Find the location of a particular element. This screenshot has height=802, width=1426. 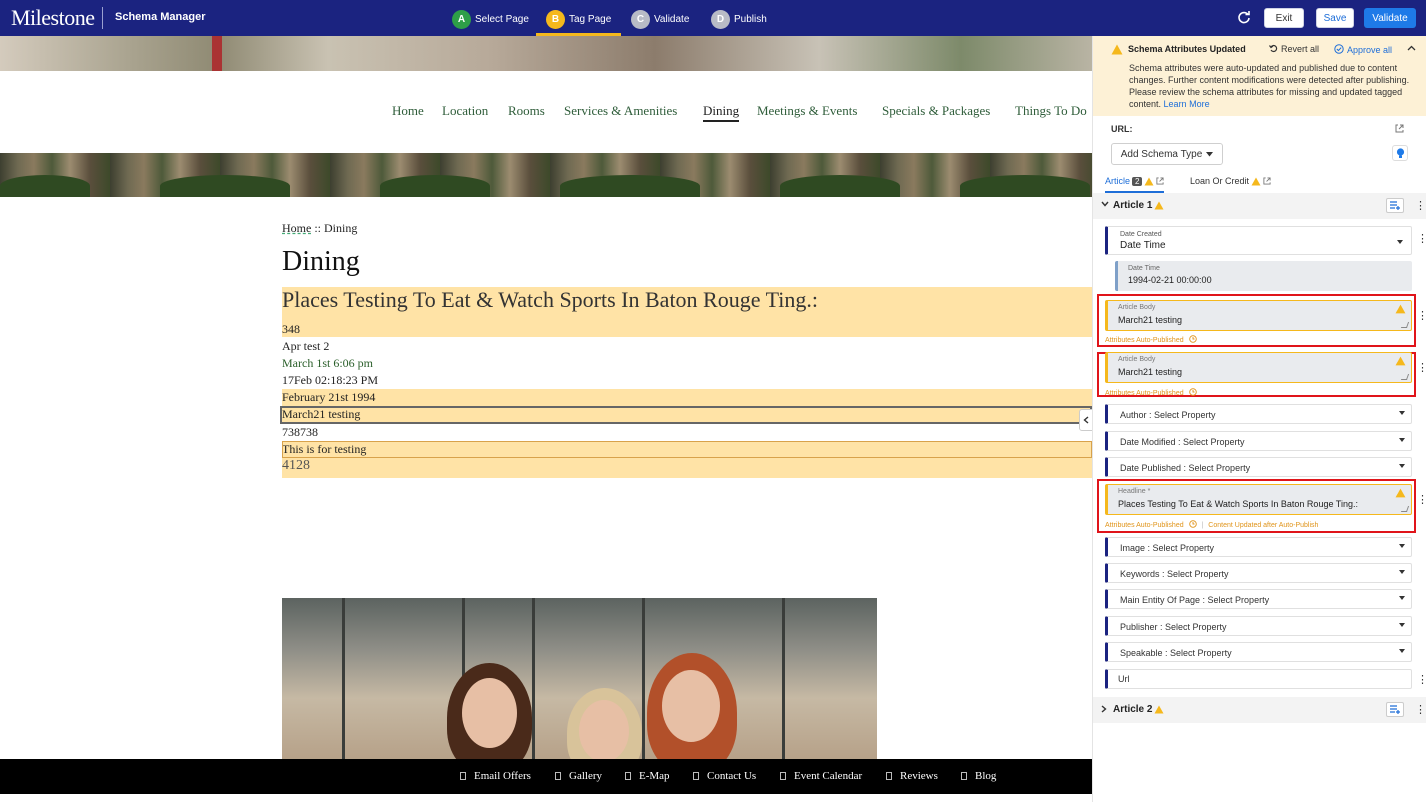

date-published-select: Date Published : Select Property is located at coordinates (1258, 467).